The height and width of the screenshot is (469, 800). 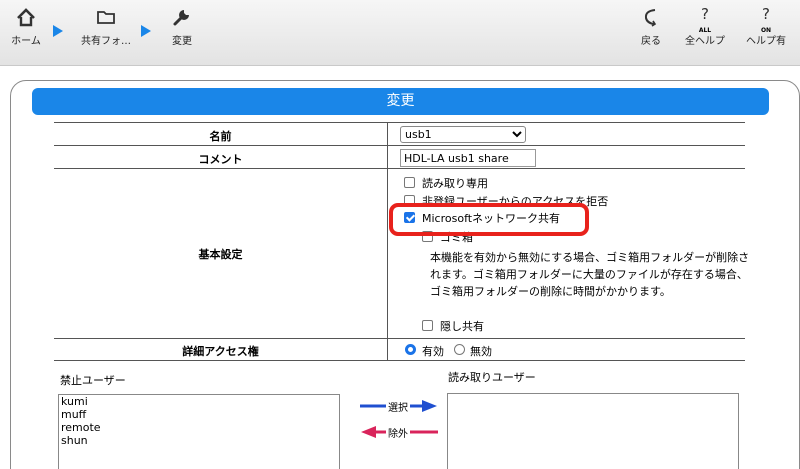 I want to click on access-disabled-radio, so click(x=459, y=349).